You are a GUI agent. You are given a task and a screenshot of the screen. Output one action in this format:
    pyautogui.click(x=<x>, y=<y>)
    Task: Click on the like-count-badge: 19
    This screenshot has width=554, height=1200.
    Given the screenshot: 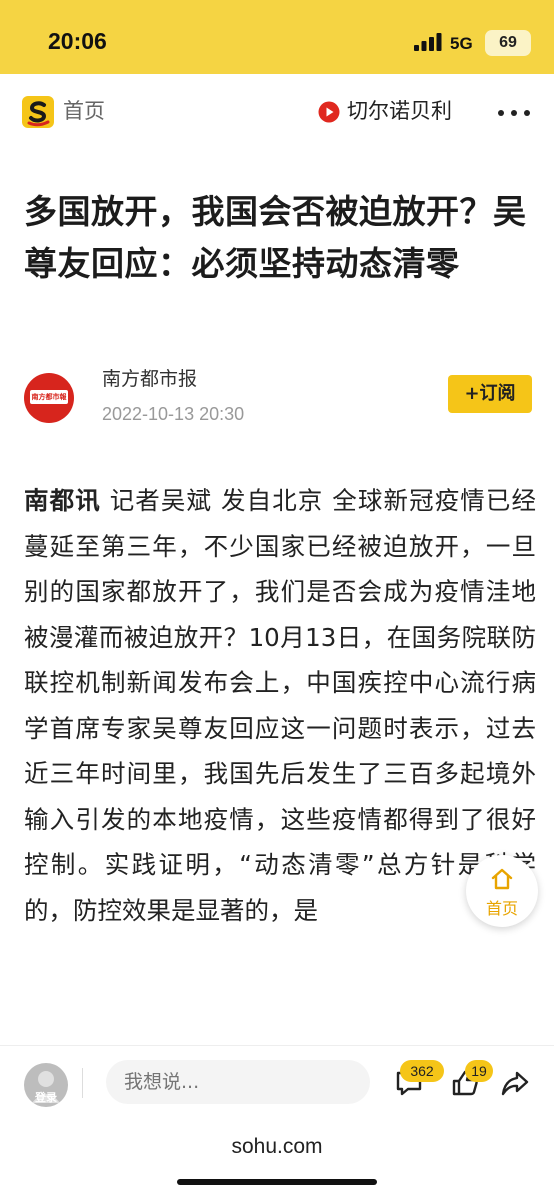 What is the action you would take?
    pyautogui.click(x=479, y=1071)
    